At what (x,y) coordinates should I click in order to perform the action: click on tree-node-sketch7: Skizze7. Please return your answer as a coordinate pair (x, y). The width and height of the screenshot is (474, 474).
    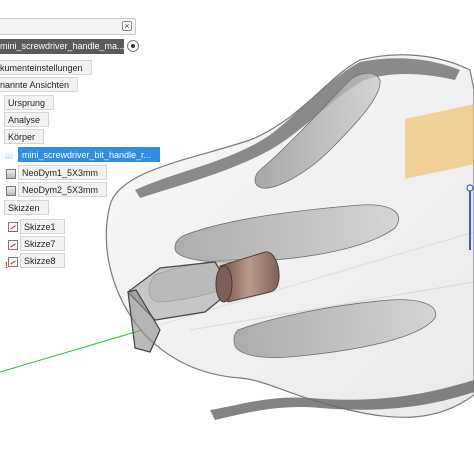
    Looking at the image, I should click on (42, 243).